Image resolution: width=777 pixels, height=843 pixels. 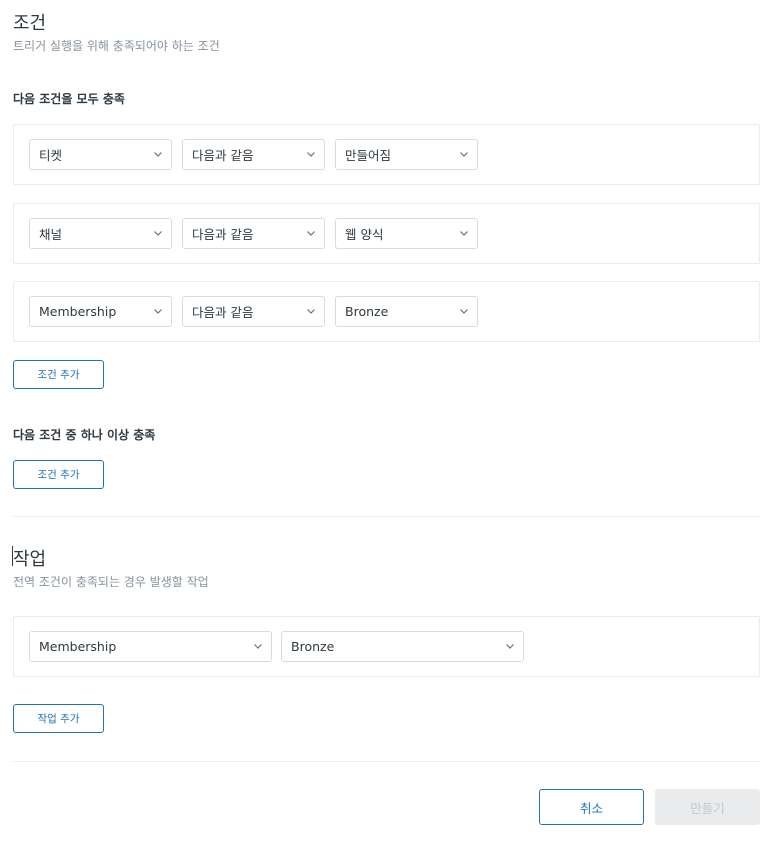 I want to click on create-button: 만들기, so click(x=707, y=807).